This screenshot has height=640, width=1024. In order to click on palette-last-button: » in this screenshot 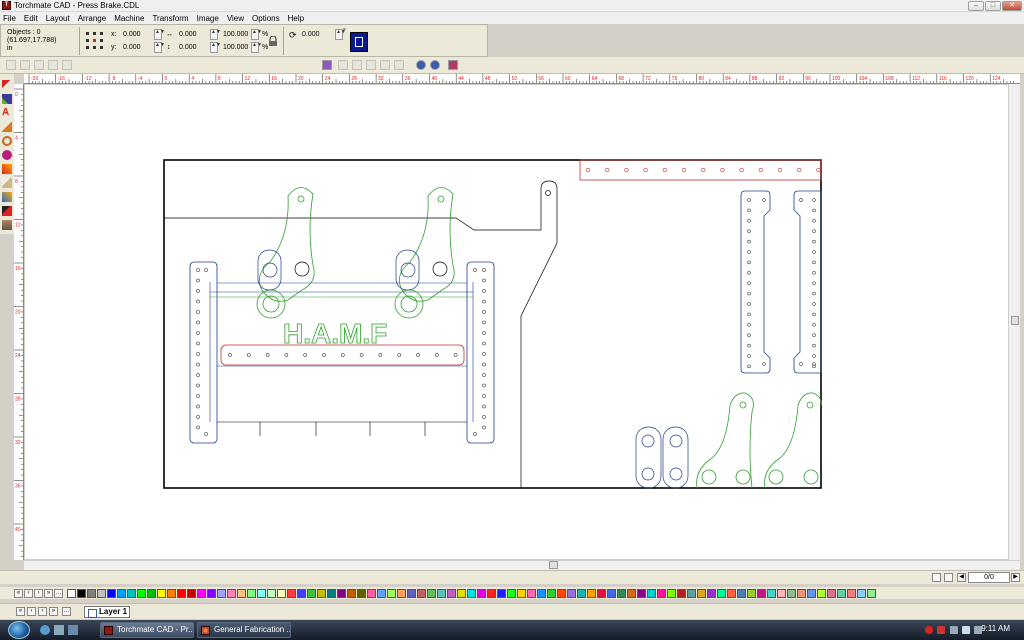, I will do `click(48, 593)`.